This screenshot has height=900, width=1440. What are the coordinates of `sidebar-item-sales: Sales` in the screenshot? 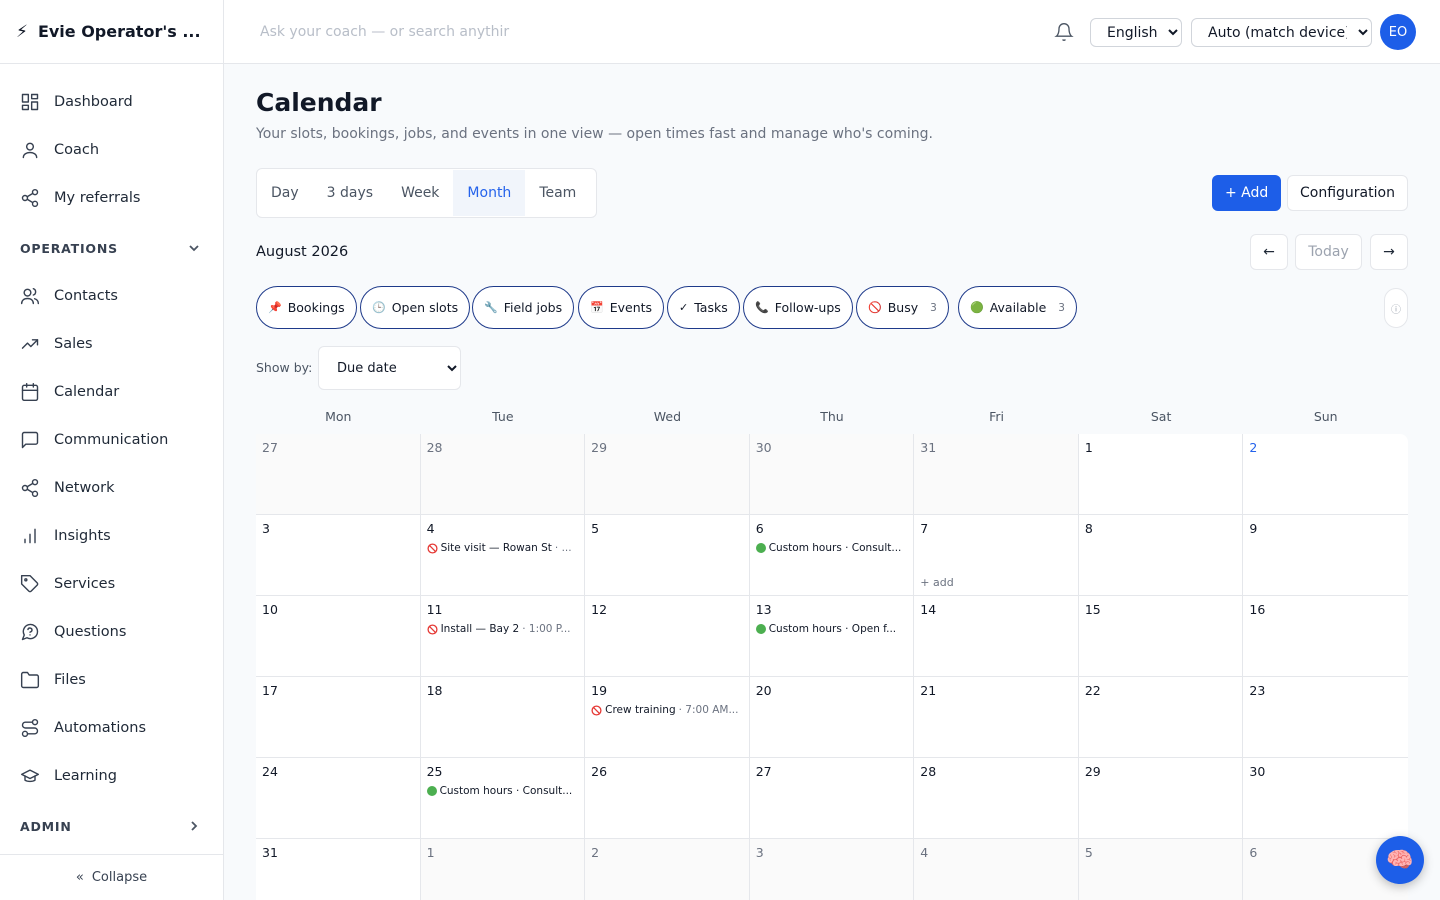 It's located at (111, 344).